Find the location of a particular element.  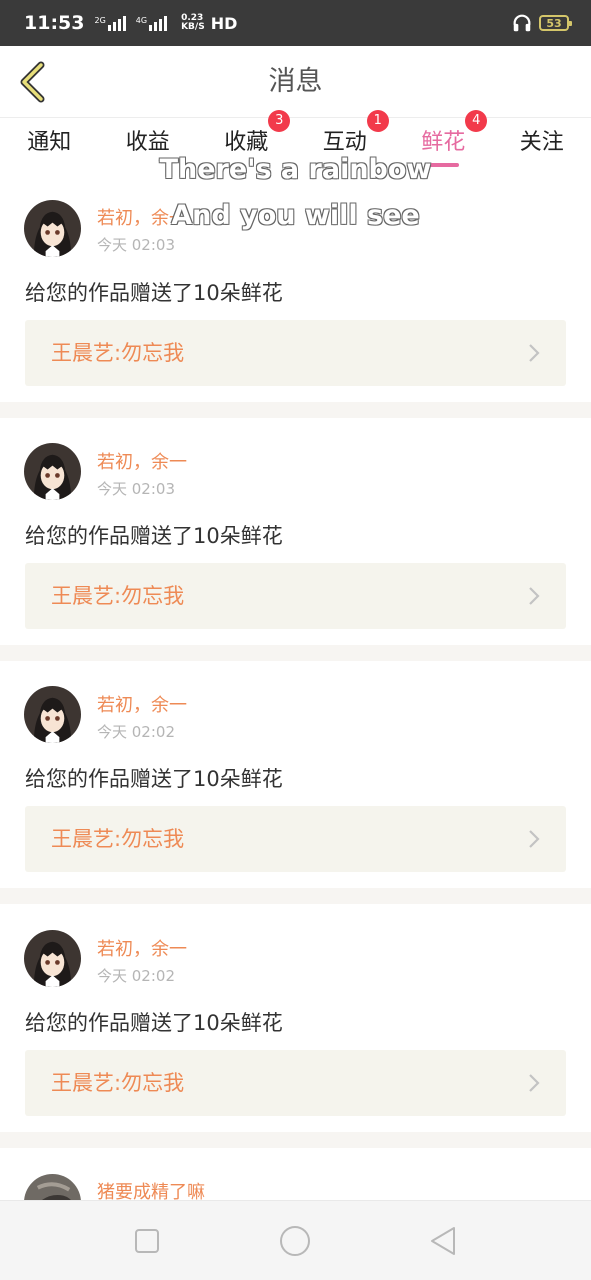

network-type-1: 2G is located at coordinates (100, 20).